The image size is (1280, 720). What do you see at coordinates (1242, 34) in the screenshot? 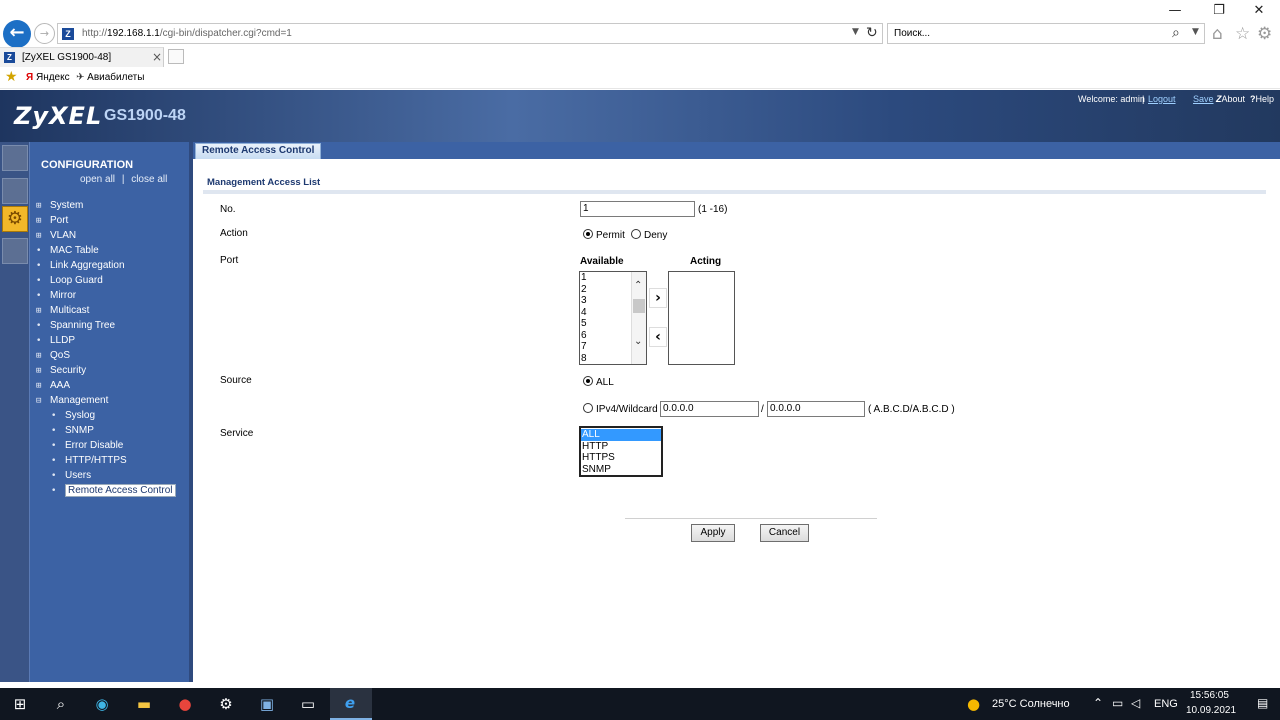
I see `favorites-star-icon: ☆` at bounding box center [1242, 34].